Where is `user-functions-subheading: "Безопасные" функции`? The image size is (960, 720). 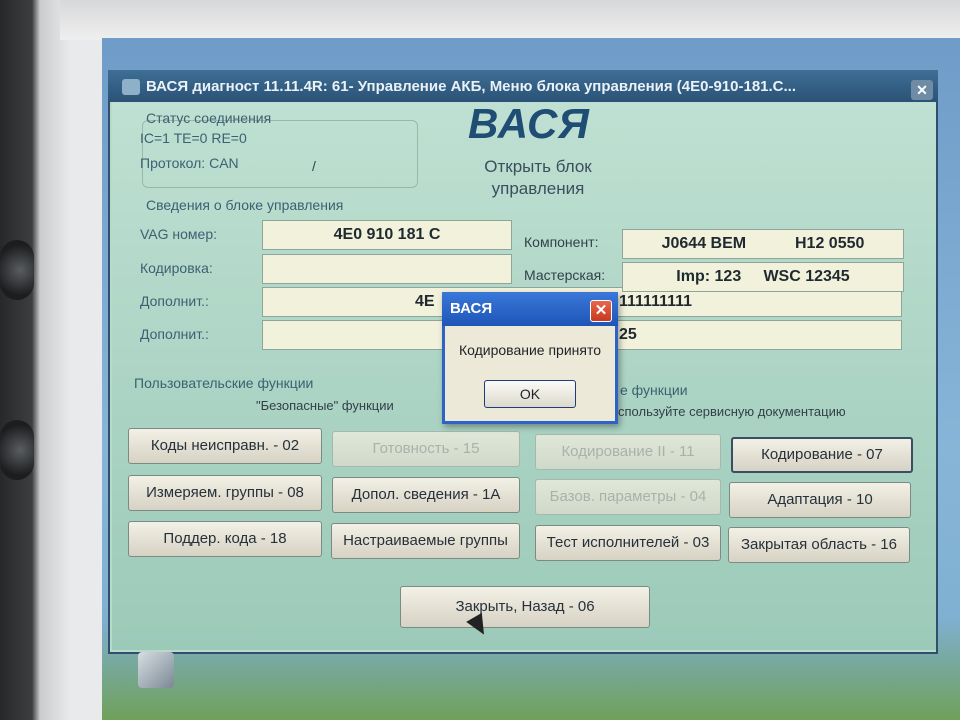
user-functions-subheading: "Безопасные" функции is located at coordinates (325, 405).